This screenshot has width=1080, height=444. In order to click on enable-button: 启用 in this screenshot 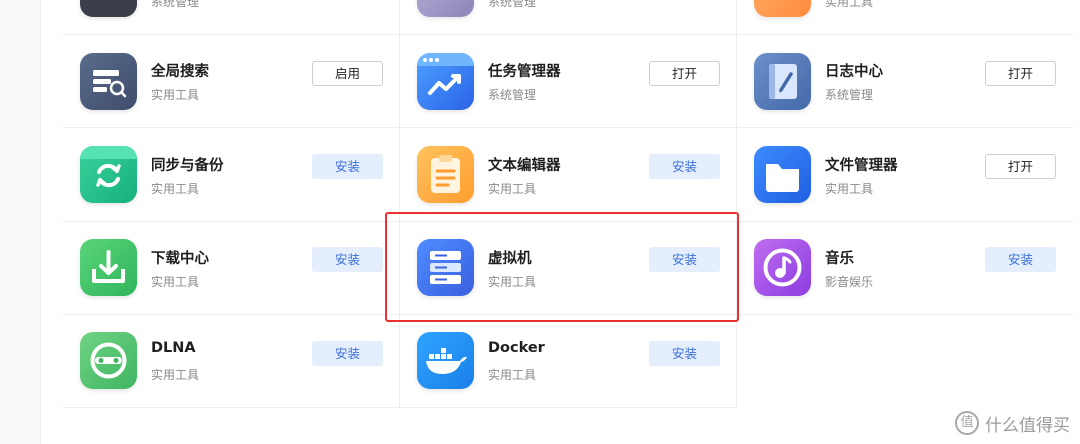, I will do `click(347, 73)`.